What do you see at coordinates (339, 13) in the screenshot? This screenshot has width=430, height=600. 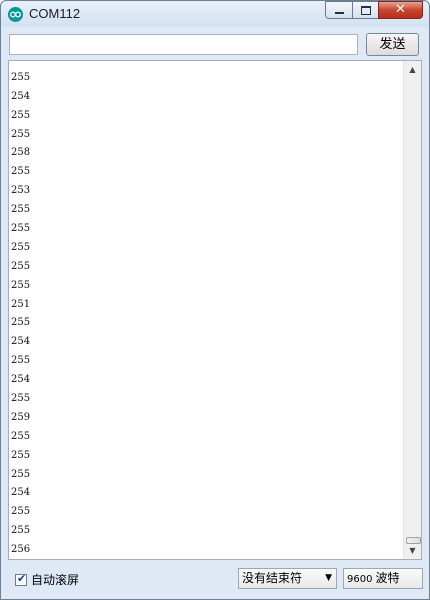 I see `minimize-icon` at bounding box center [339, 13].